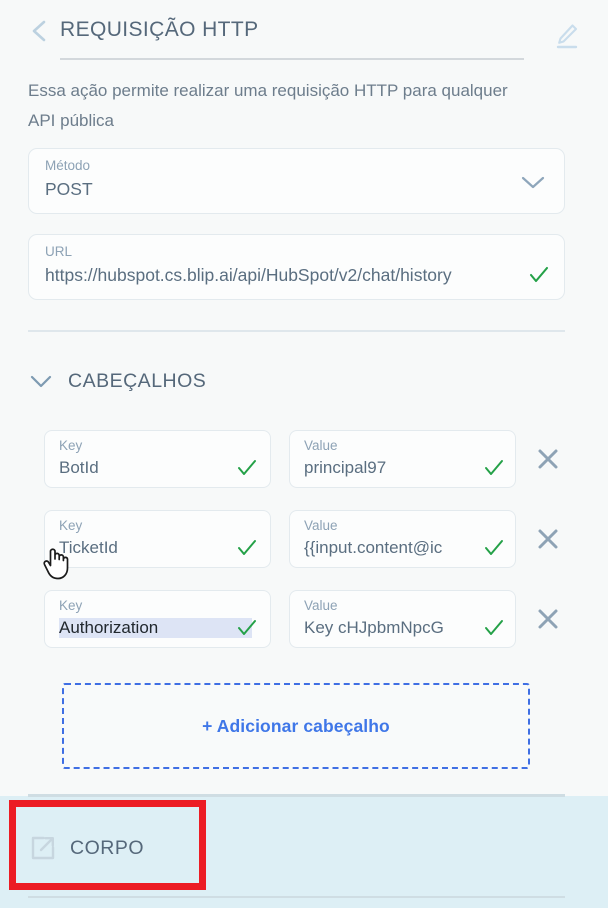 The height and width of the screenshot is (908, 608). Describe the element at coordinates (69, 189) in the screenshot. I see `method-value: POST` at that location.